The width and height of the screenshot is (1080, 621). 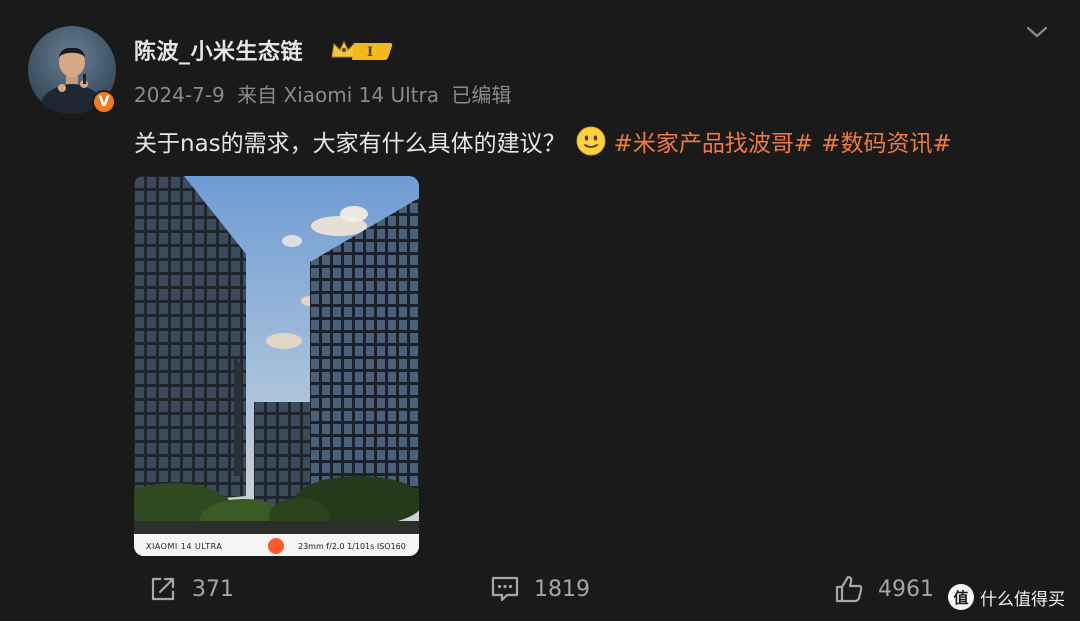 I want to click on edited-label: 已编辑, so click(x=481, y=95).